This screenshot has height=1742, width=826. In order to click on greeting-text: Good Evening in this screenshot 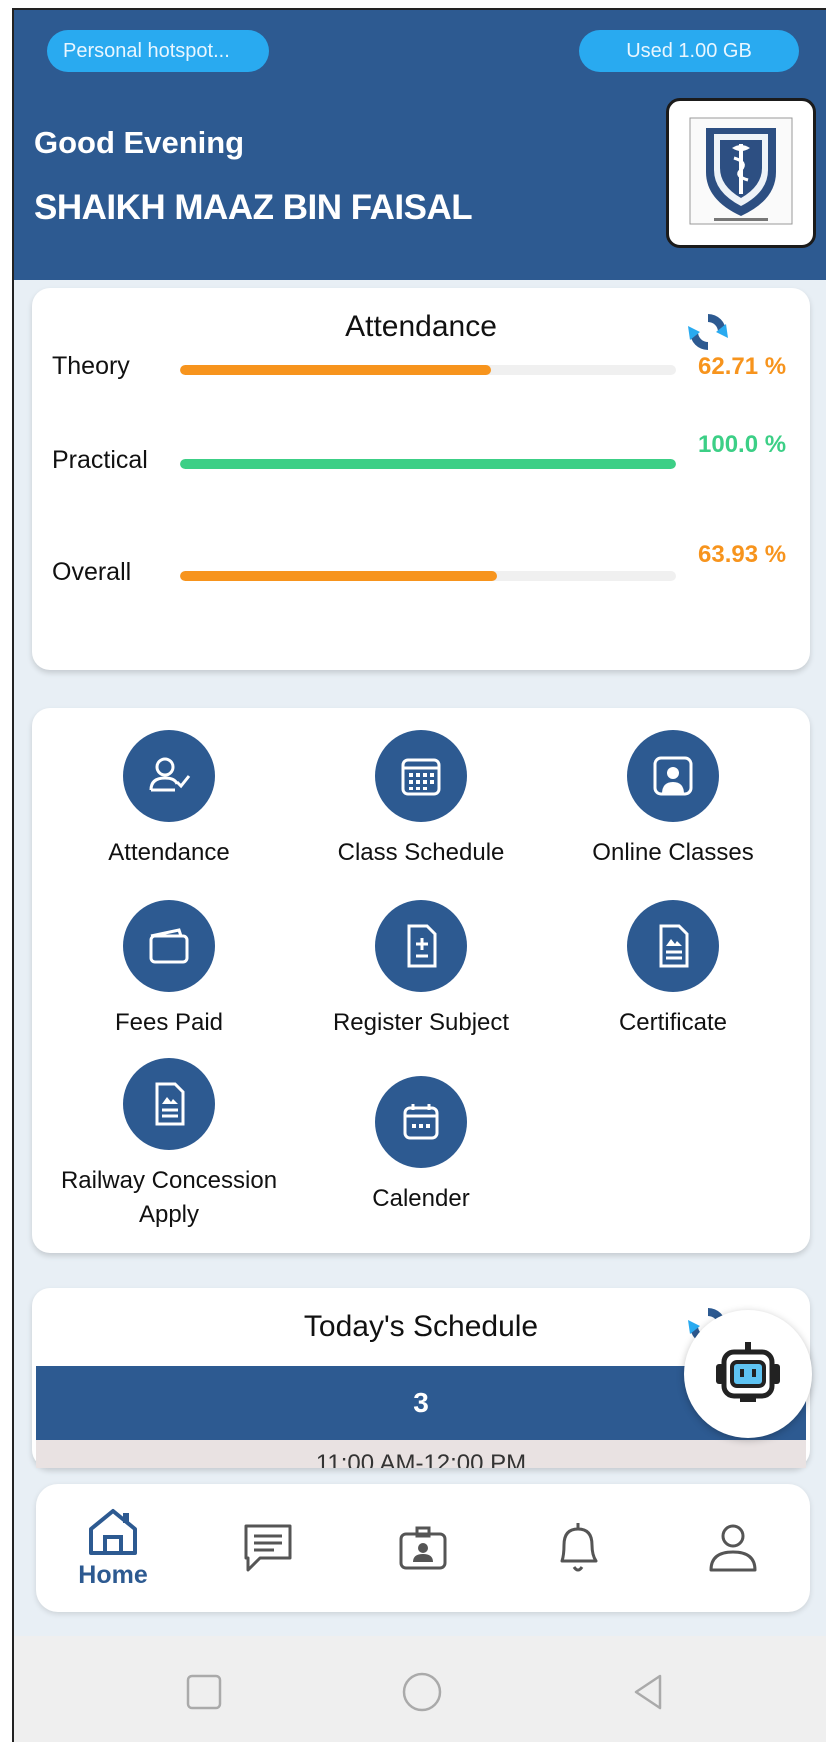, I will do `click(139, 142)`.